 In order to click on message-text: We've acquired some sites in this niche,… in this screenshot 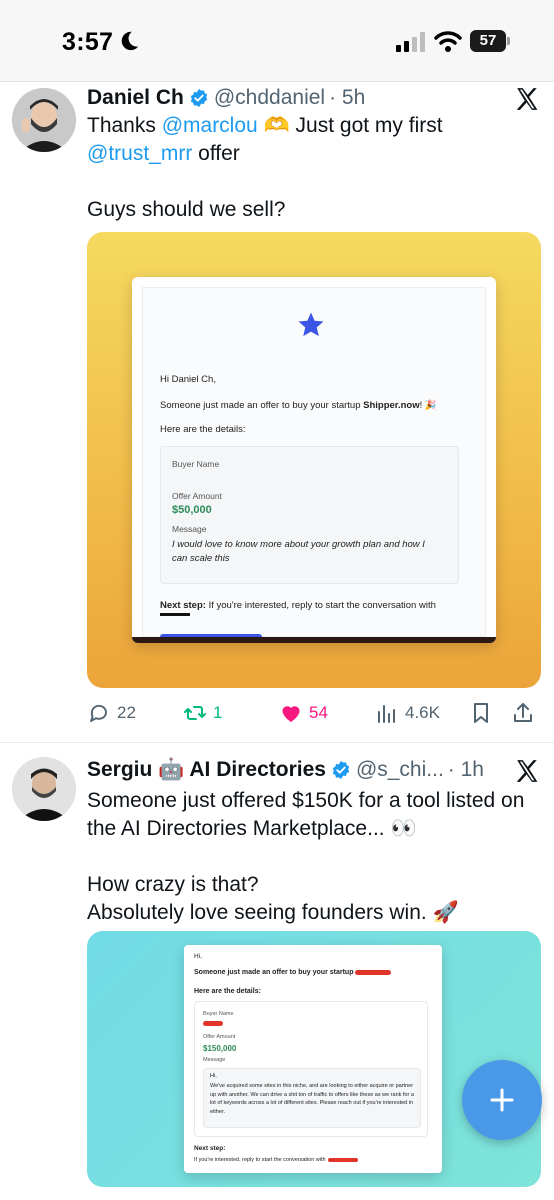, I will do `click(312, 1099)`.